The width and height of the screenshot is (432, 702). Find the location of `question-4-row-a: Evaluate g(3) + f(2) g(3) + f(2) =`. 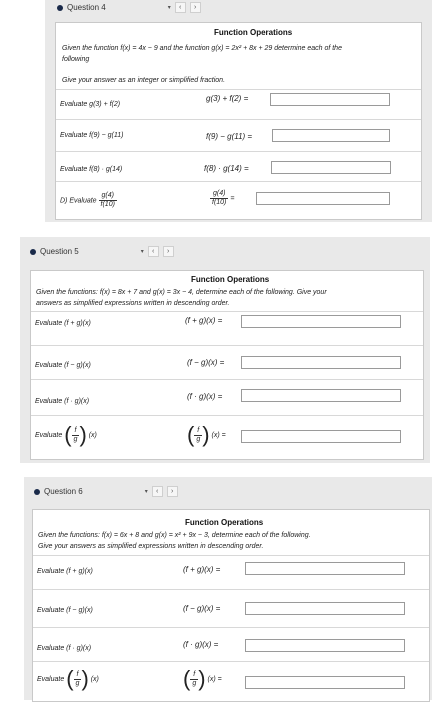

question-4-row-a: Evaluate g(3) + f(2) g(3) + f(2) = is located at coordinates (238, 104).